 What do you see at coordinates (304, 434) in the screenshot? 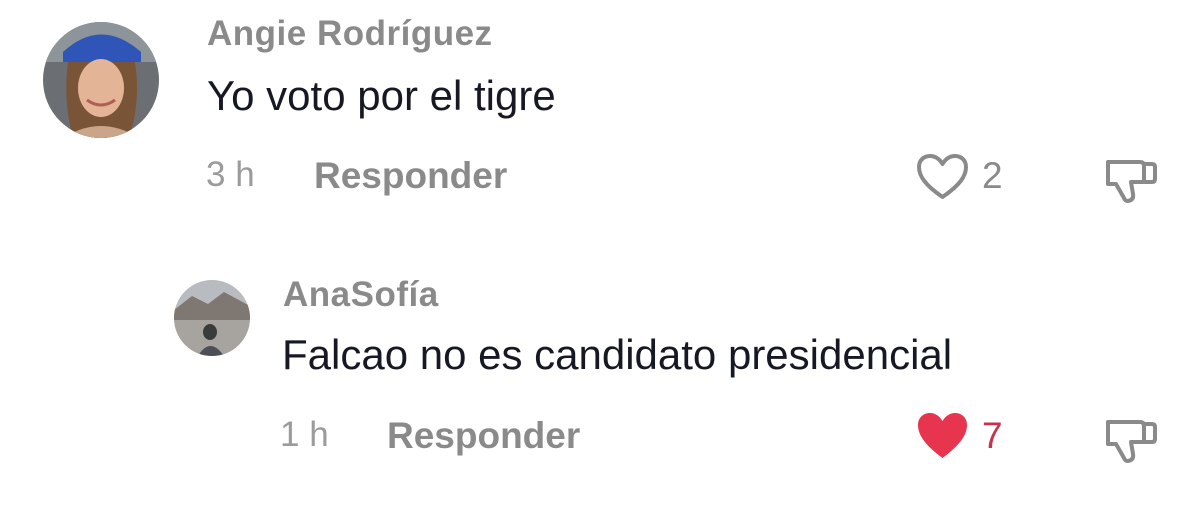
I see `comment-timestamp: 1 h` at bounding box center [304, 434].